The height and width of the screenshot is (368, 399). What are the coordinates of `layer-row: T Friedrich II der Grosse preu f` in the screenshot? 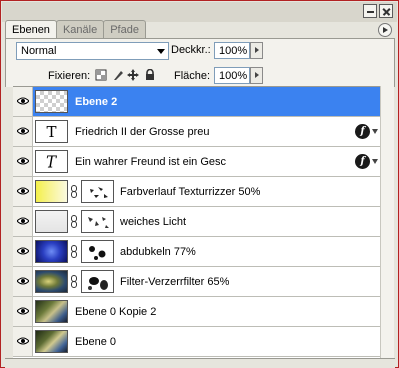 It's located at (196, 132).